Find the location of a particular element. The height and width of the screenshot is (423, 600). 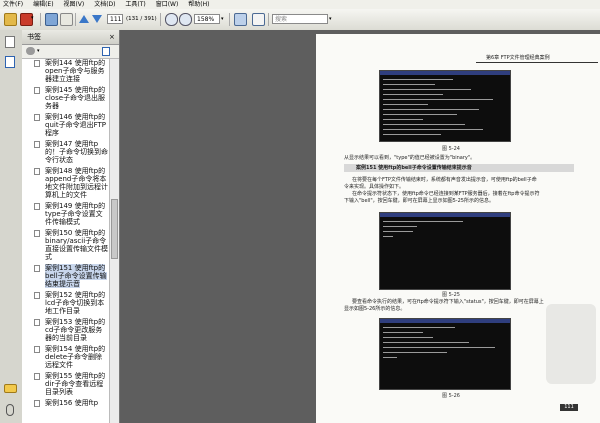

menu-view: 视图(V) is located at coordinates (73, 4).